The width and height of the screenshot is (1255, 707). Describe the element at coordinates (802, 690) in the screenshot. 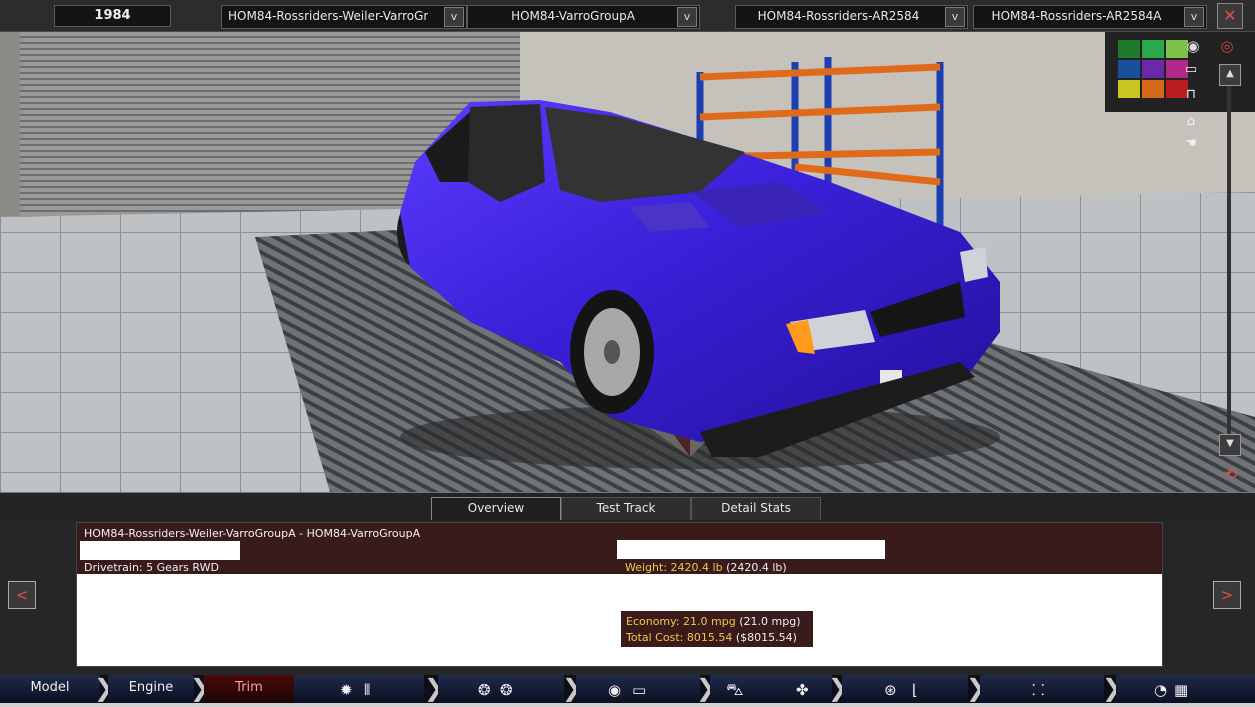

I see `fan-icon: ✤` at that location.